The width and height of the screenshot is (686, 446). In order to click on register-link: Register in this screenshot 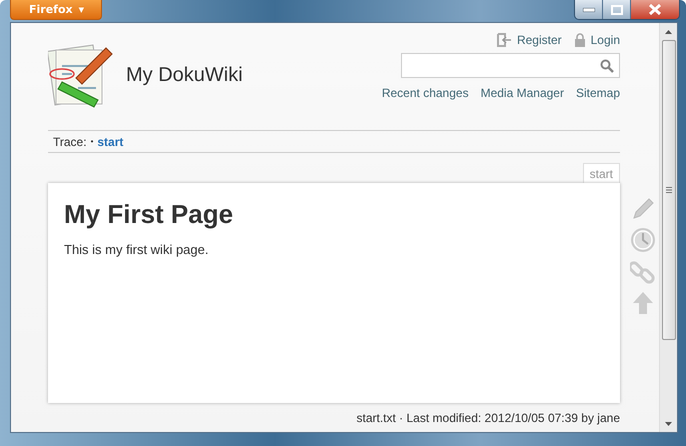, I will do `click(529, 40)`.